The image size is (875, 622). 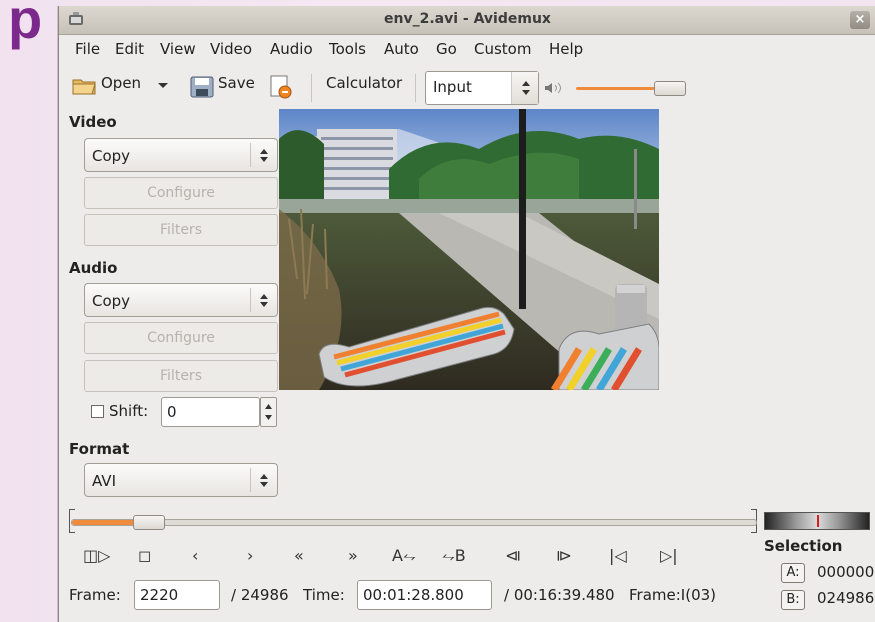 What do you see at coordinates (299, 555) in the screenshot?
I see `previous-keyframe-icon: «` at bounding box center [299, 555].